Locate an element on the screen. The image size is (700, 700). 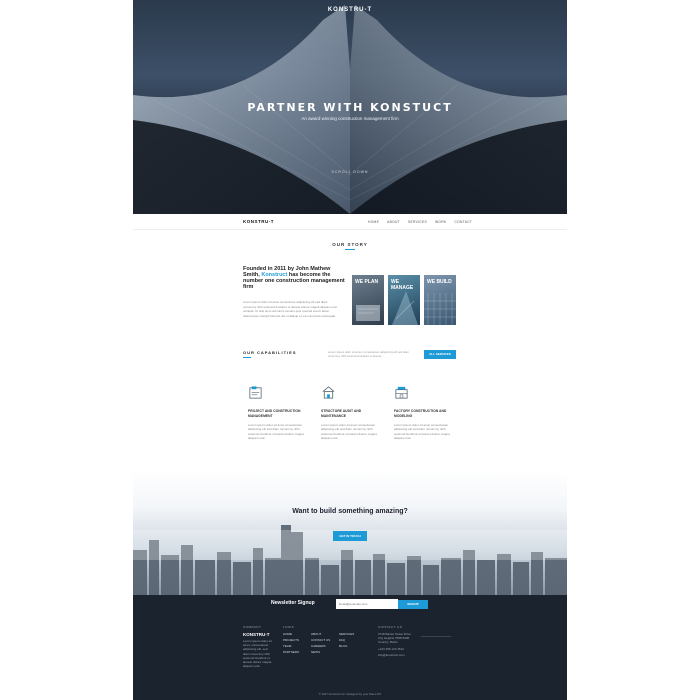
card-title-factory-construction: FACTORY CONSTRUCTION AND MODELING is located at coordinates (420, 413).